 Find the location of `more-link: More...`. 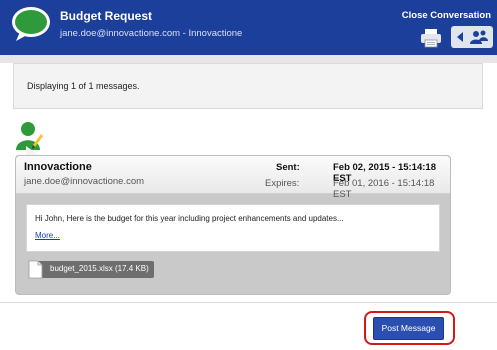

more-link: More... is located at coordinates (47, 235).